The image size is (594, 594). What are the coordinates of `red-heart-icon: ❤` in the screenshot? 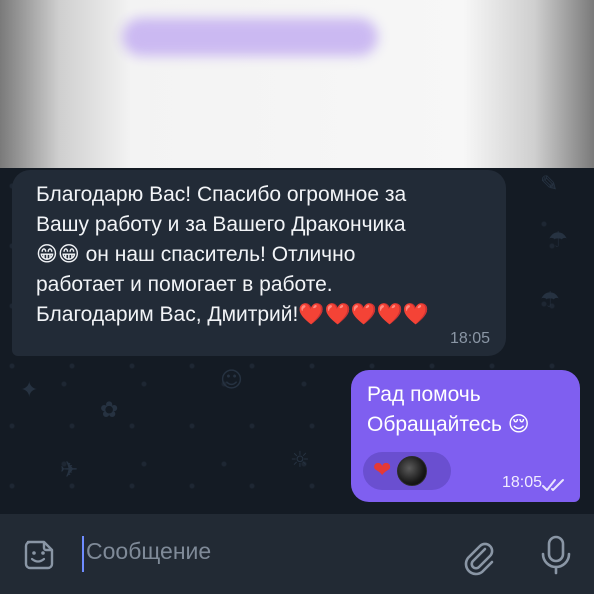 It's located at (382, 471).